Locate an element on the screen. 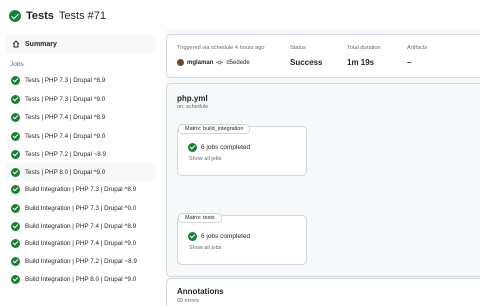  job-label: Tests | PHP 7.3 | Drupal ^8.9 is located at coordinates (65, 80).